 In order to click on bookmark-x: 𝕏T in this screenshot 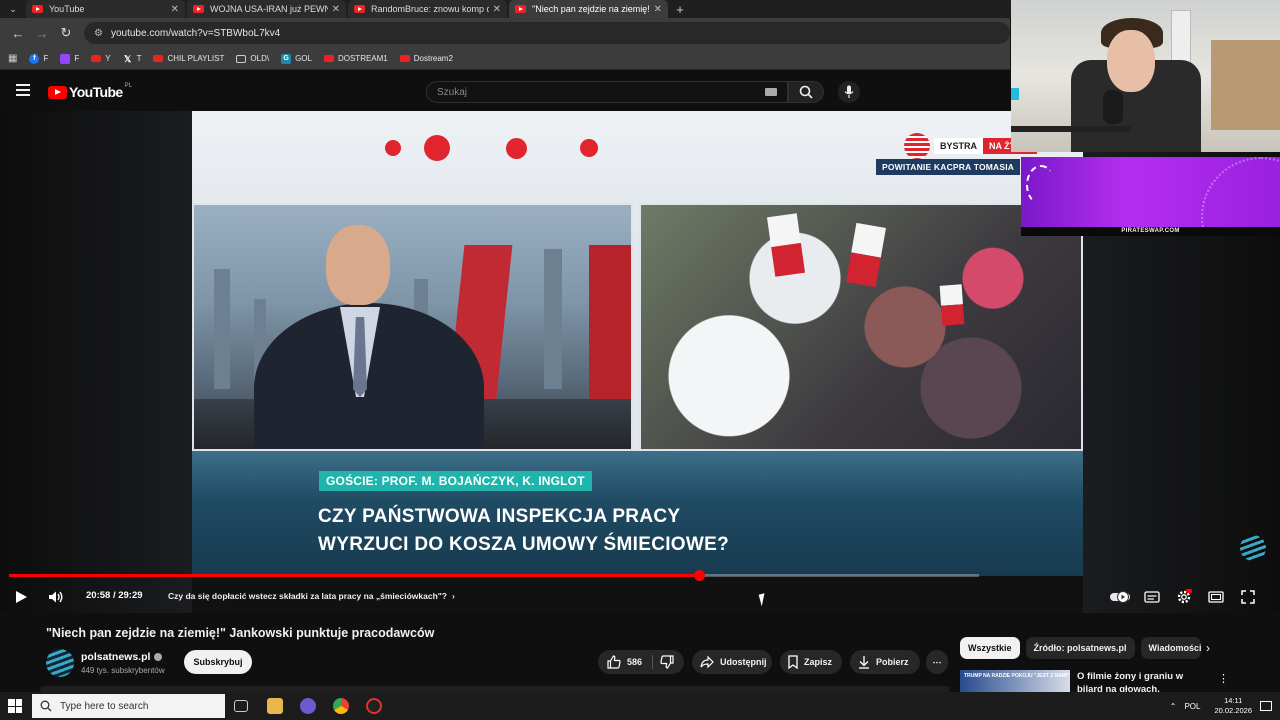, I will do `click(132, 59)`.